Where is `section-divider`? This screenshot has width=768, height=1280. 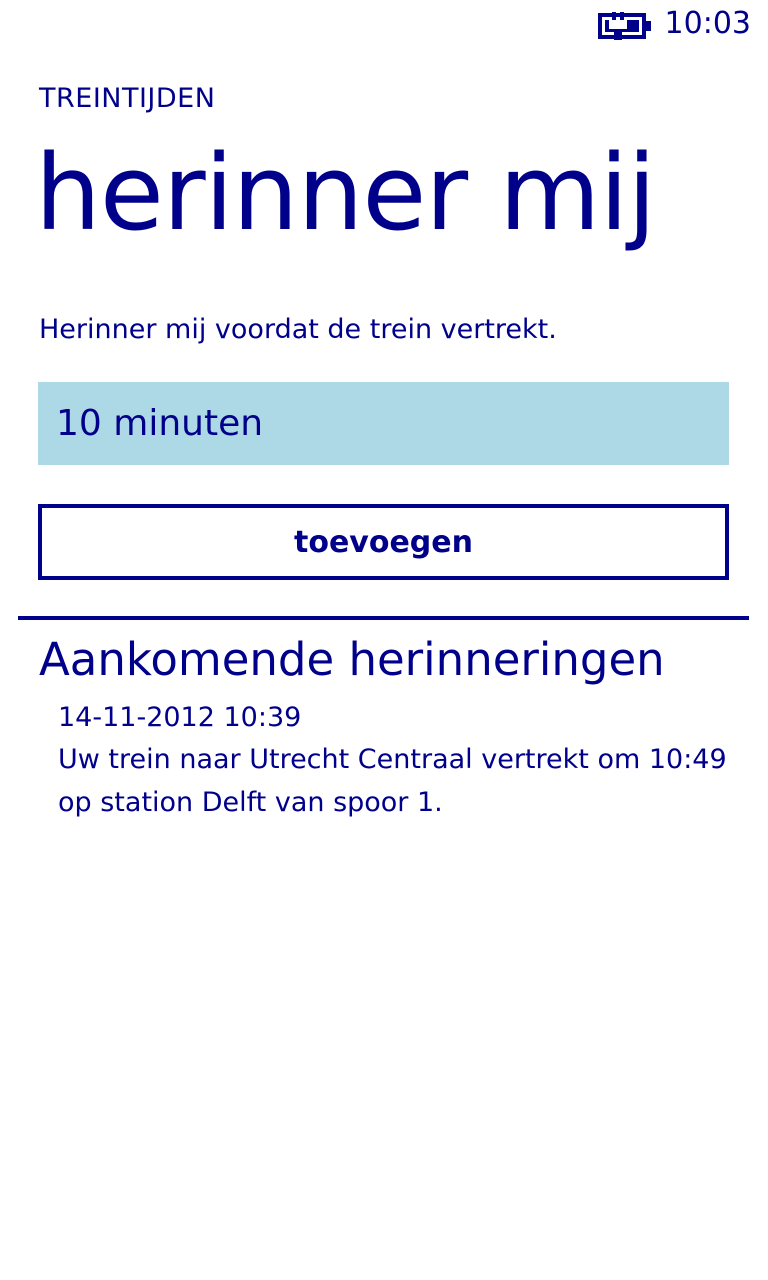
section-divider is located at coordinates (383, 618).